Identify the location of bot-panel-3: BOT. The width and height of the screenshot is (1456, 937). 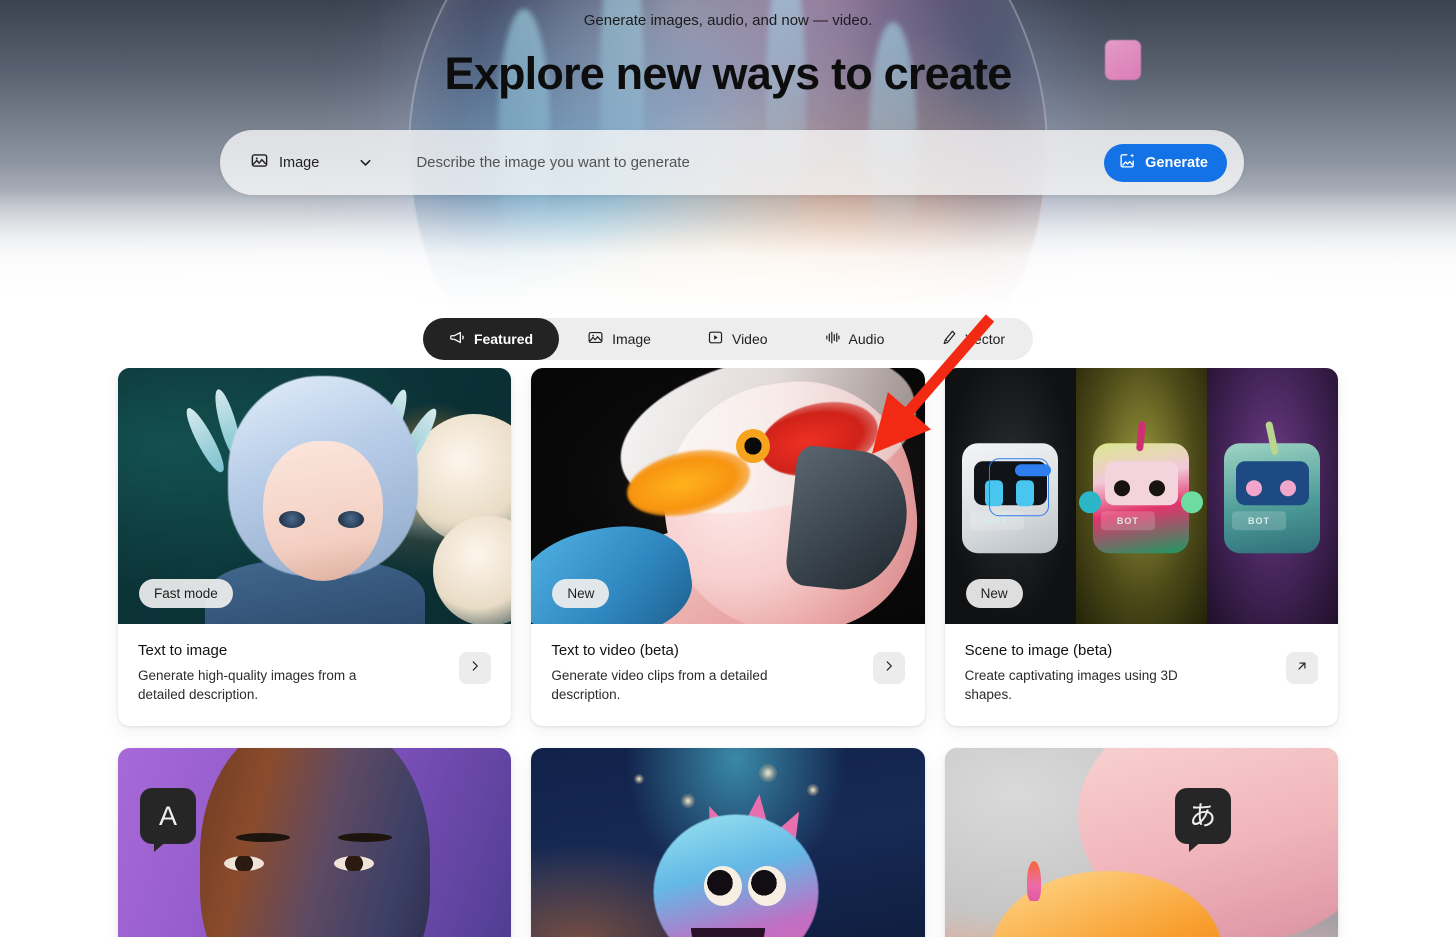
(1272, 496).